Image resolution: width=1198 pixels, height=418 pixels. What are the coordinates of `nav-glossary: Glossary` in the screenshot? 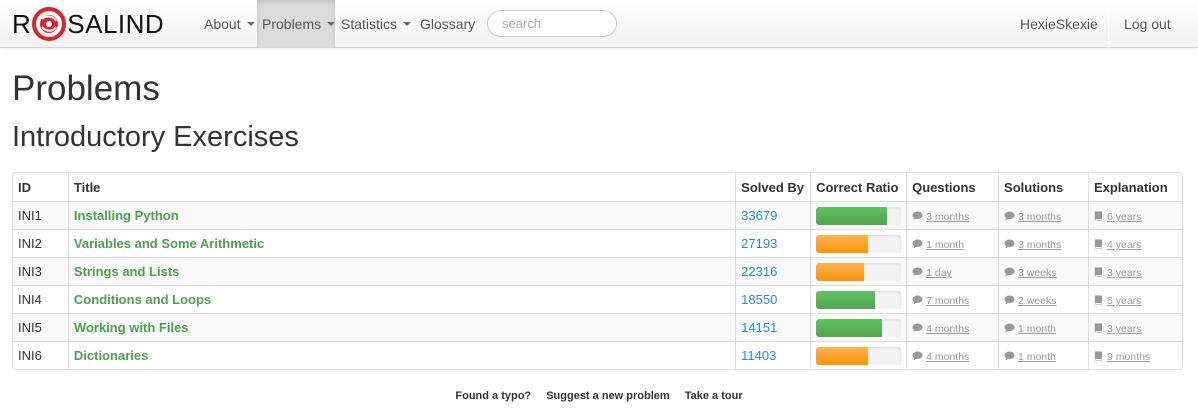 It's located at (447, 24).